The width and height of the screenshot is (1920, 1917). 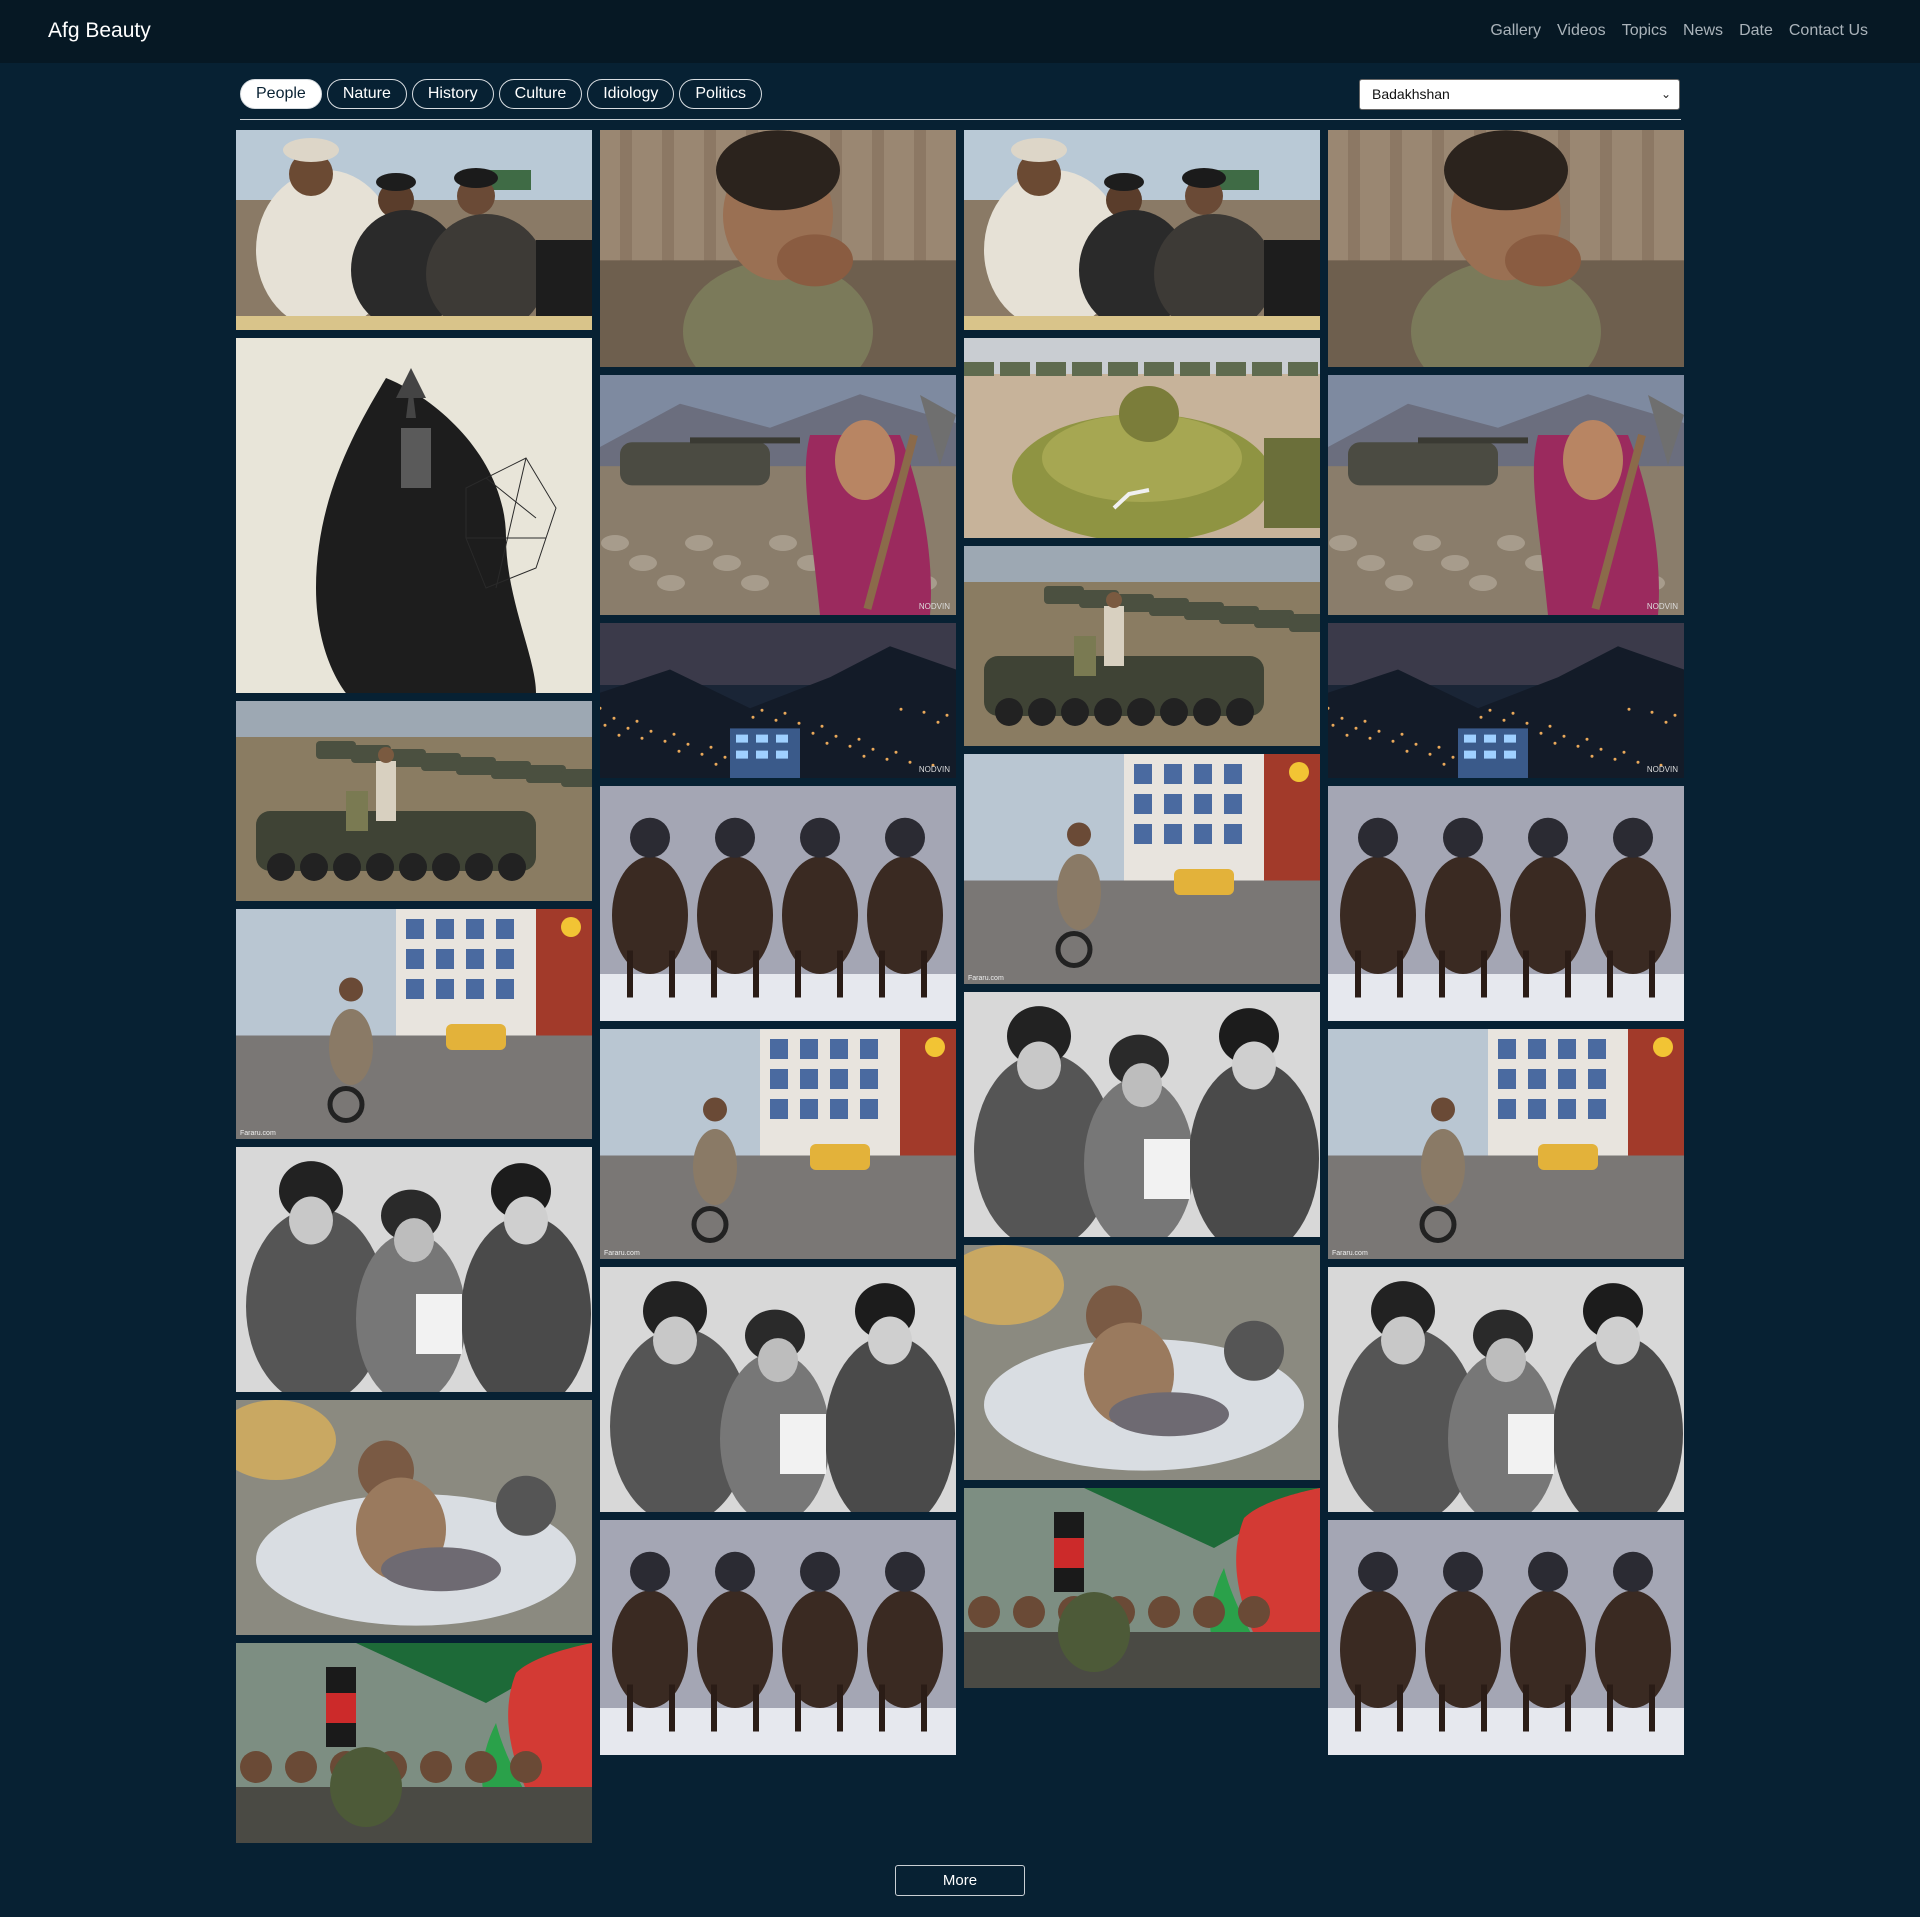 I want to click on filter-divider, so click(x=960, y=119).